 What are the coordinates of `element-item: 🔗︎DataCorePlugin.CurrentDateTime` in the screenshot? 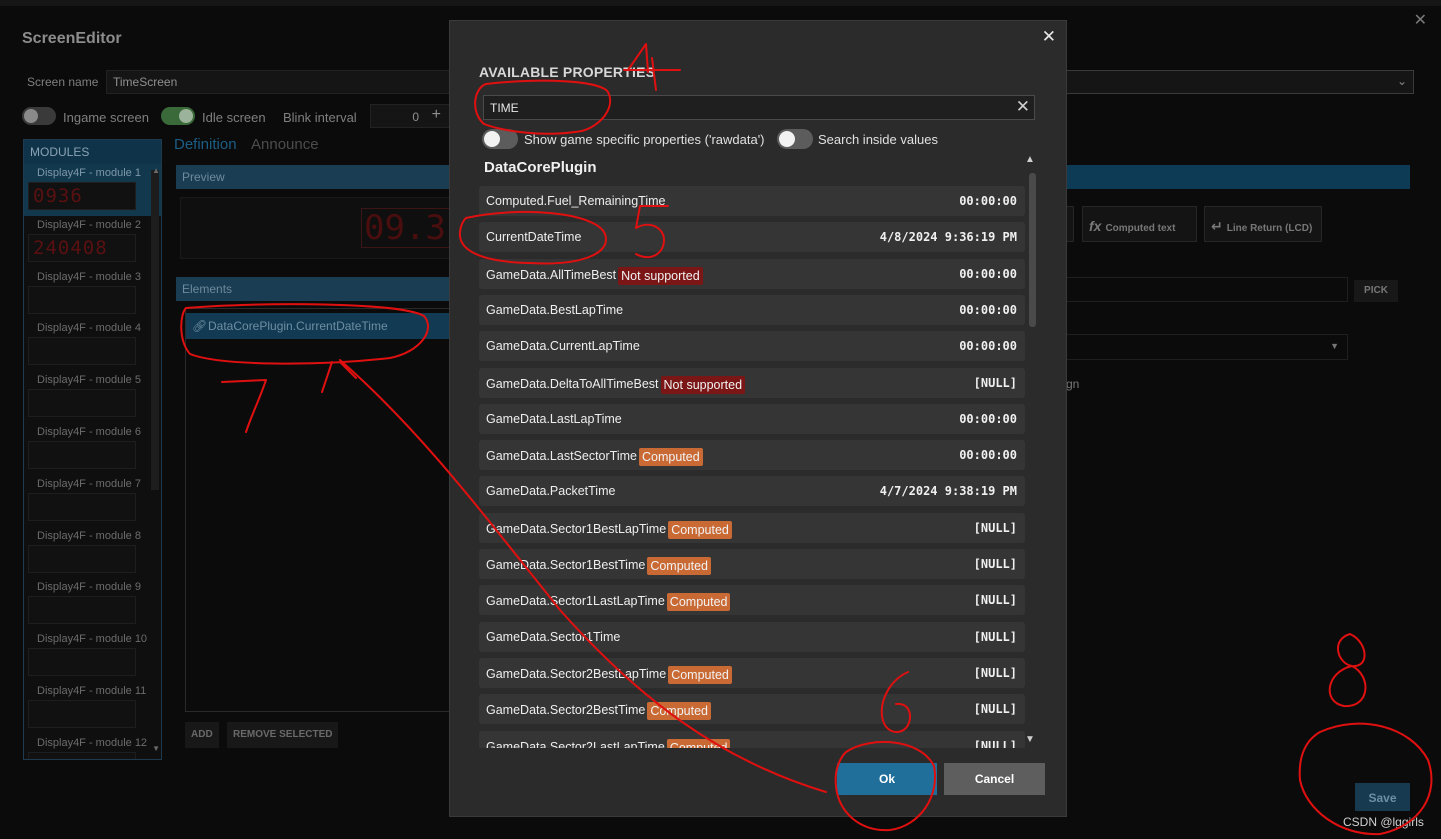 It's located at (319, 326).